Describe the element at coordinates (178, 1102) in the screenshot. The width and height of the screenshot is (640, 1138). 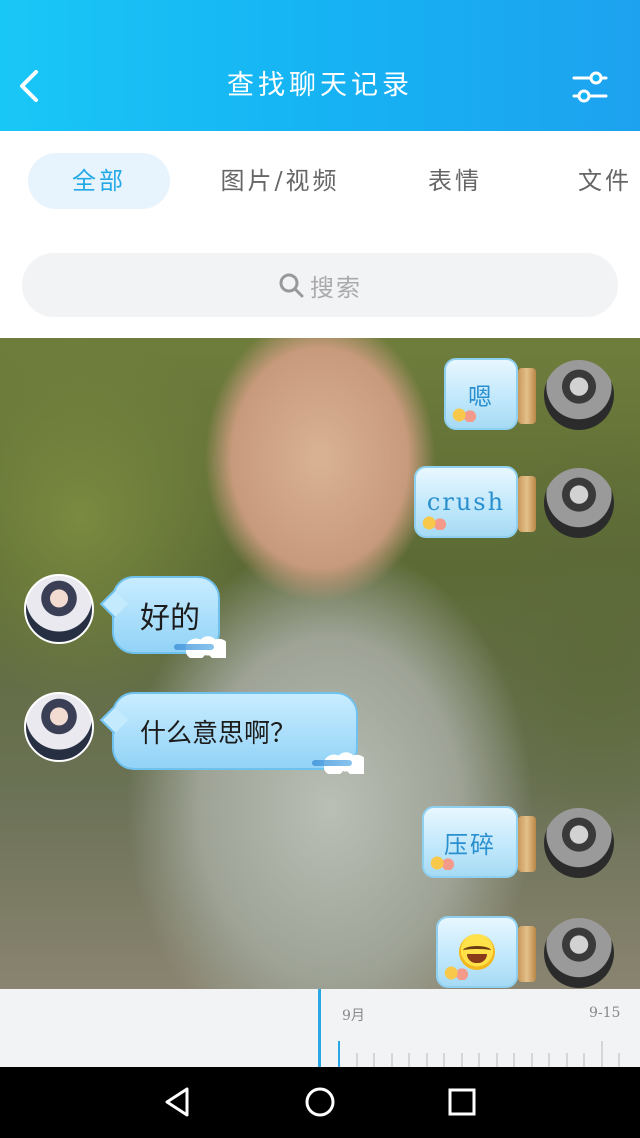
I see `nav-back-icon` at that location.